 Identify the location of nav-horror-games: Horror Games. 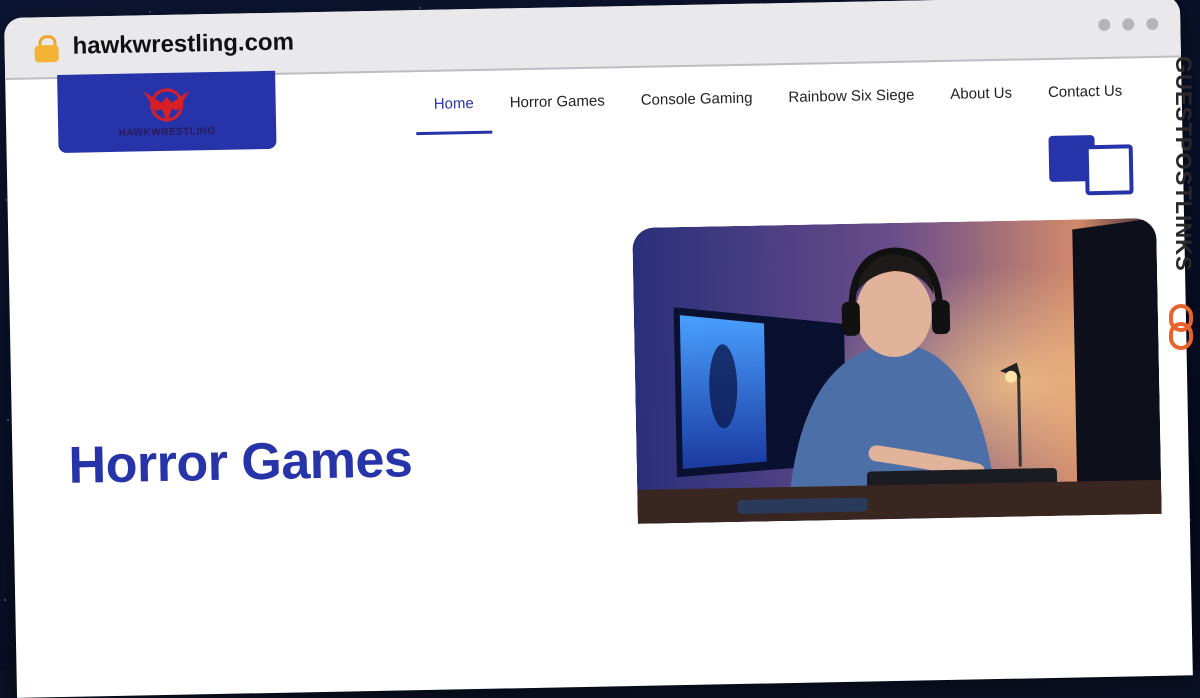
(557, 102).